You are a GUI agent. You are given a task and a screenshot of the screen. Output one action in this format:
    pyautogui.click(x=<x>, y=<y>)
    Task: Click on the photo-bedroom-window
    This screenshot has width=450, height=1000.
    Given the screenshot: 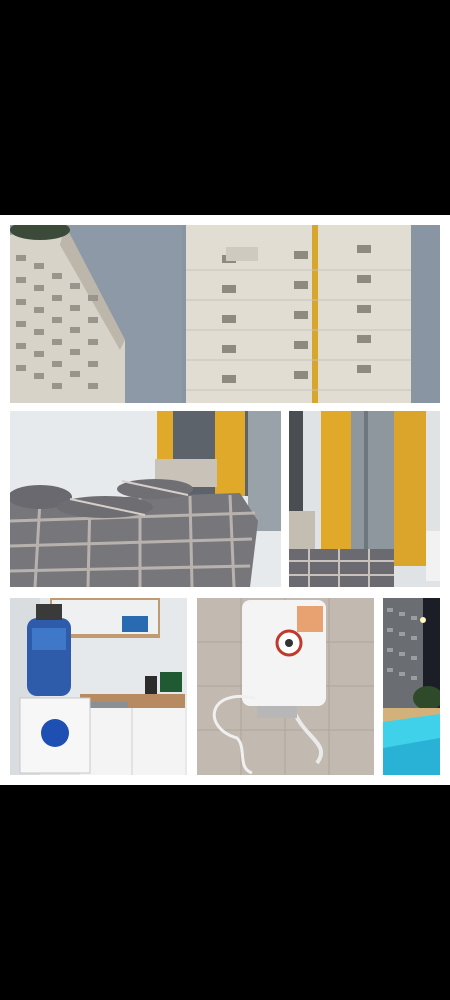 What is the action you would take?
    pyautogui.click(x=364, y=499)
    